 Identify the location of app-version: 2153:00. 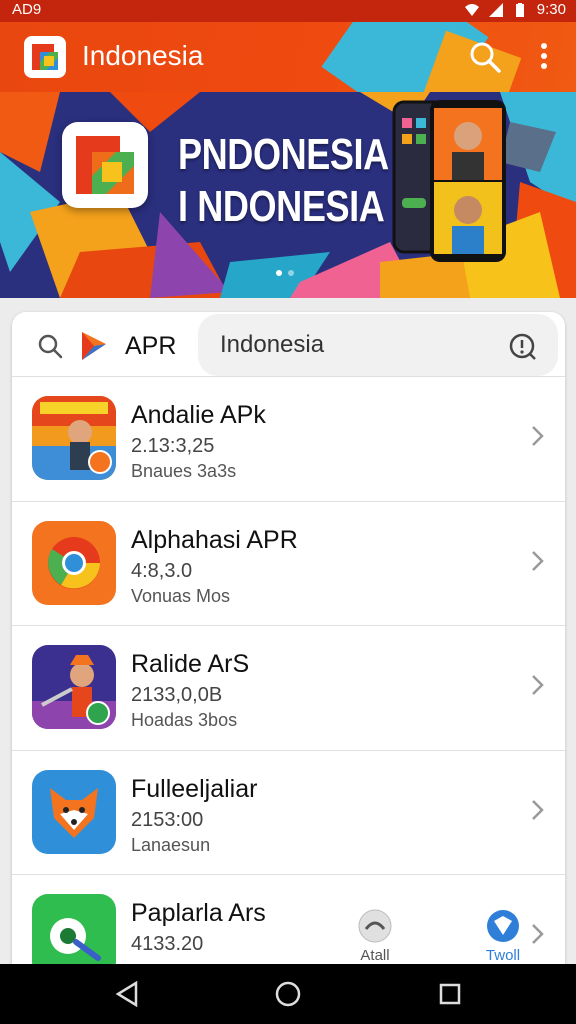
(167, 819).